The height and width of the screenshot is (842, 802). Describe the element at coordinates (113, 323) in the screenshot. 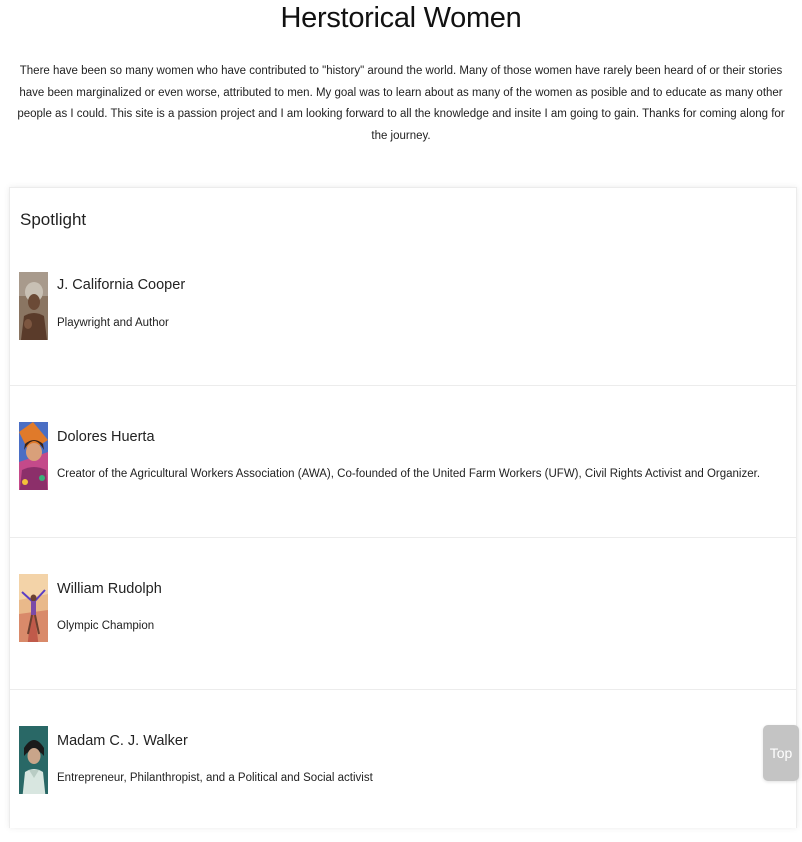

I see `spotlight-item-description: Playwright and Author` at that location.